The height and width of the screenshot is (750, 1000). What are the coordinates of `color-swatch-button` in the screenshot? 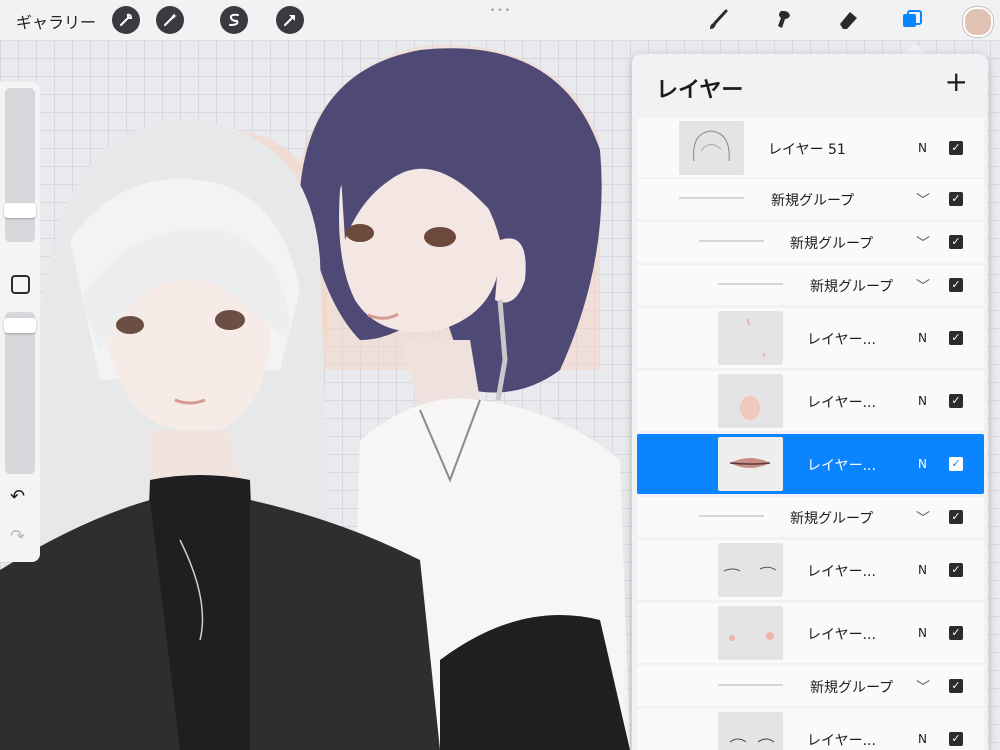 It's located at (978, 22).